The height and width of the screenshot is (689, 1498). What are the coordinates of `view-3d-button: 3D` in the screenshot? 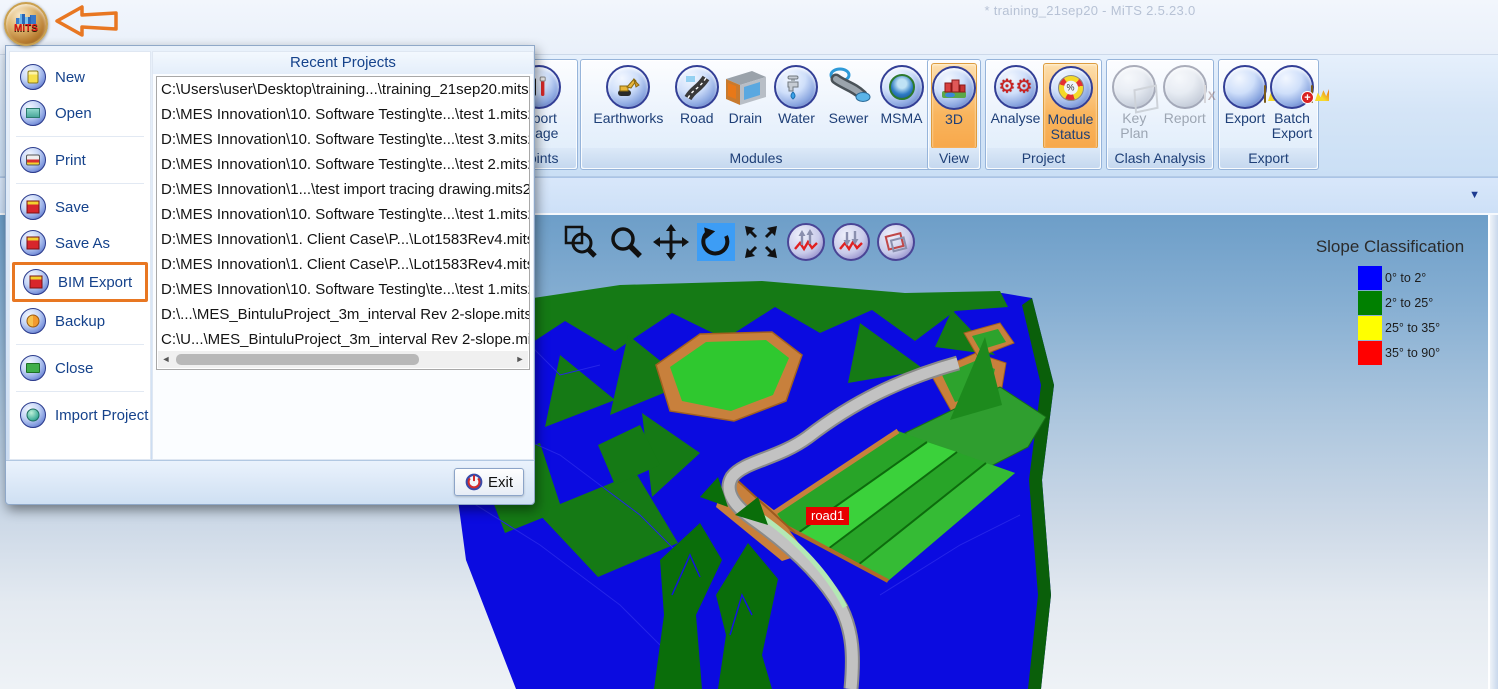 It's located at (954, 106).